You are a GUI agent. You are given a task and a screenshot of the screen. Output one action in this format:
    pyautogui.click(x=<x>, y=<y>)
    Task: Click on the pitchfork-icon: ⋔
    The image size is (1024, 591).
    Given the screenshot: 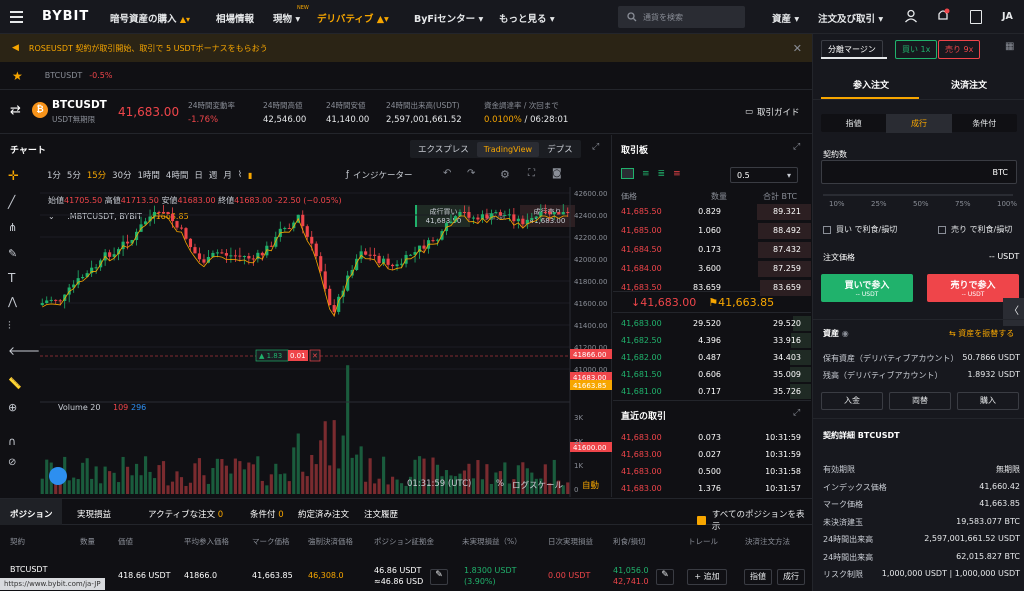 What is the action you would take?
    pyautogui.click(x=22, y=234)
    